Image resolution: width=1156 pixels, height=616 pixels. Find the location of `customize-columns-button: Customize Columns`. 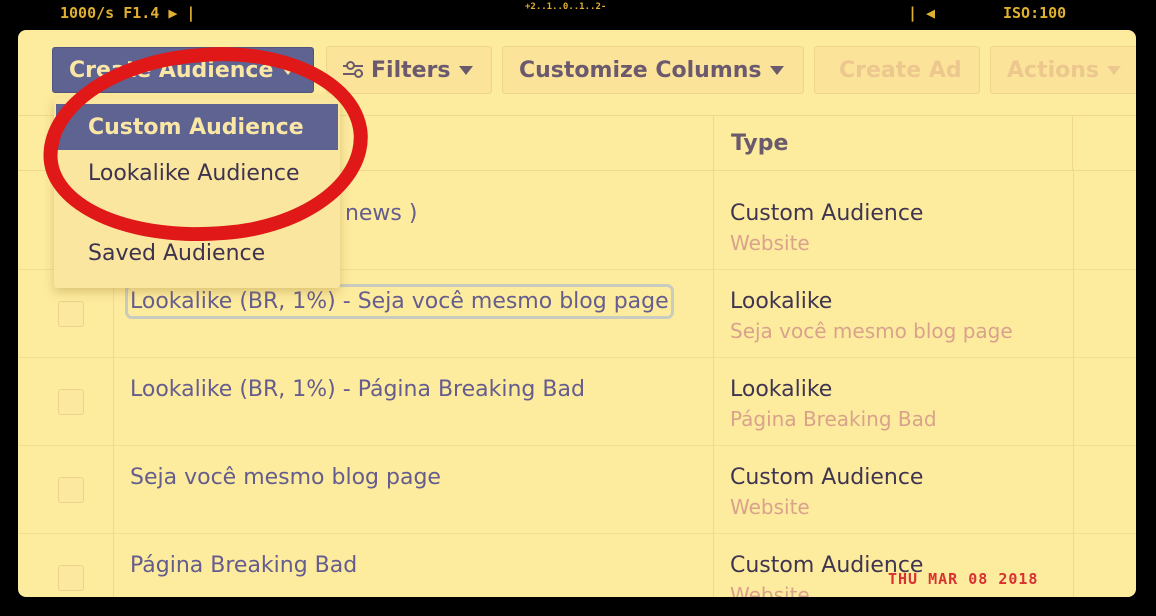

customize-columns-button: Customize Columns is located at coordinates (653, 70).